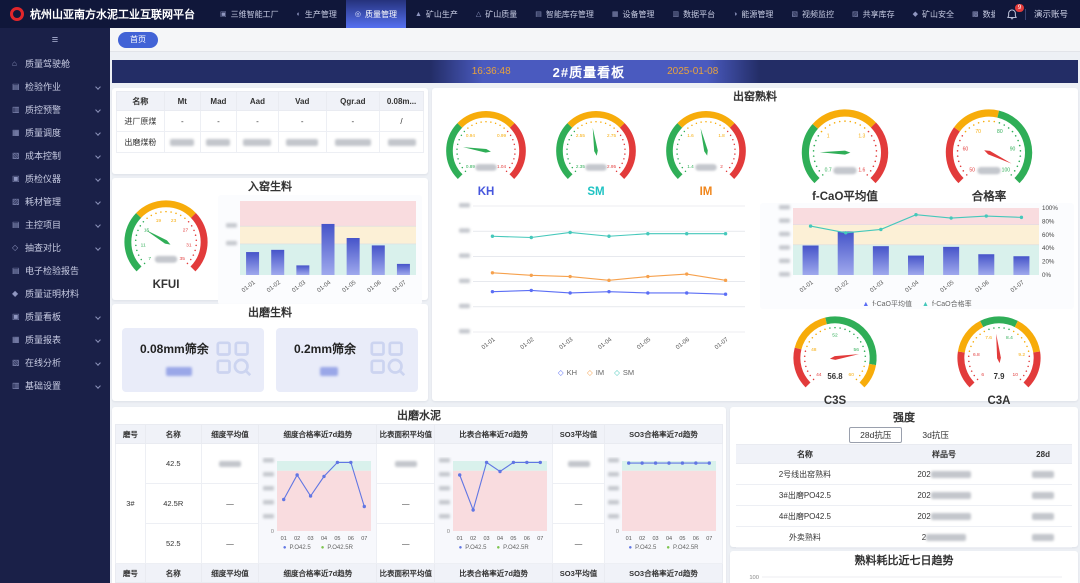 This screenshot has width=1080, height=583. I want to click on c3a-gauge: 6 6.8 7.6 8.4 9.2 10 7.9 C3A, so click(999, 359).